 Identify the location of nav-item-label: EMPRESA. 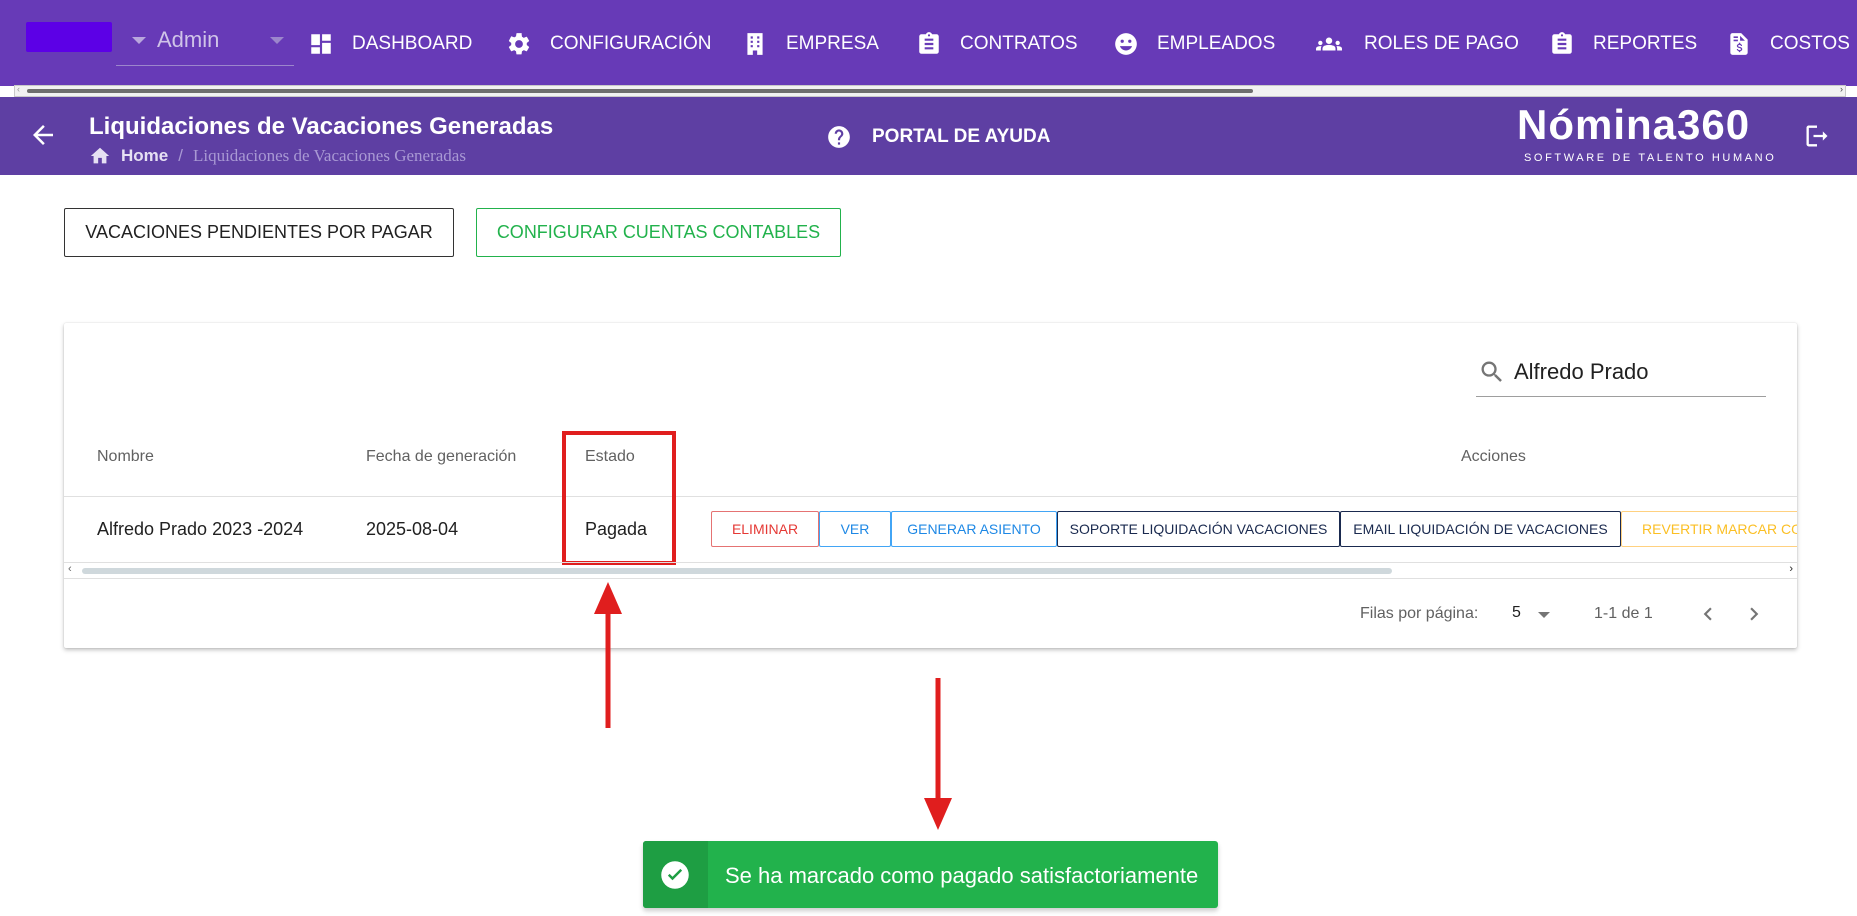
(832, 43).